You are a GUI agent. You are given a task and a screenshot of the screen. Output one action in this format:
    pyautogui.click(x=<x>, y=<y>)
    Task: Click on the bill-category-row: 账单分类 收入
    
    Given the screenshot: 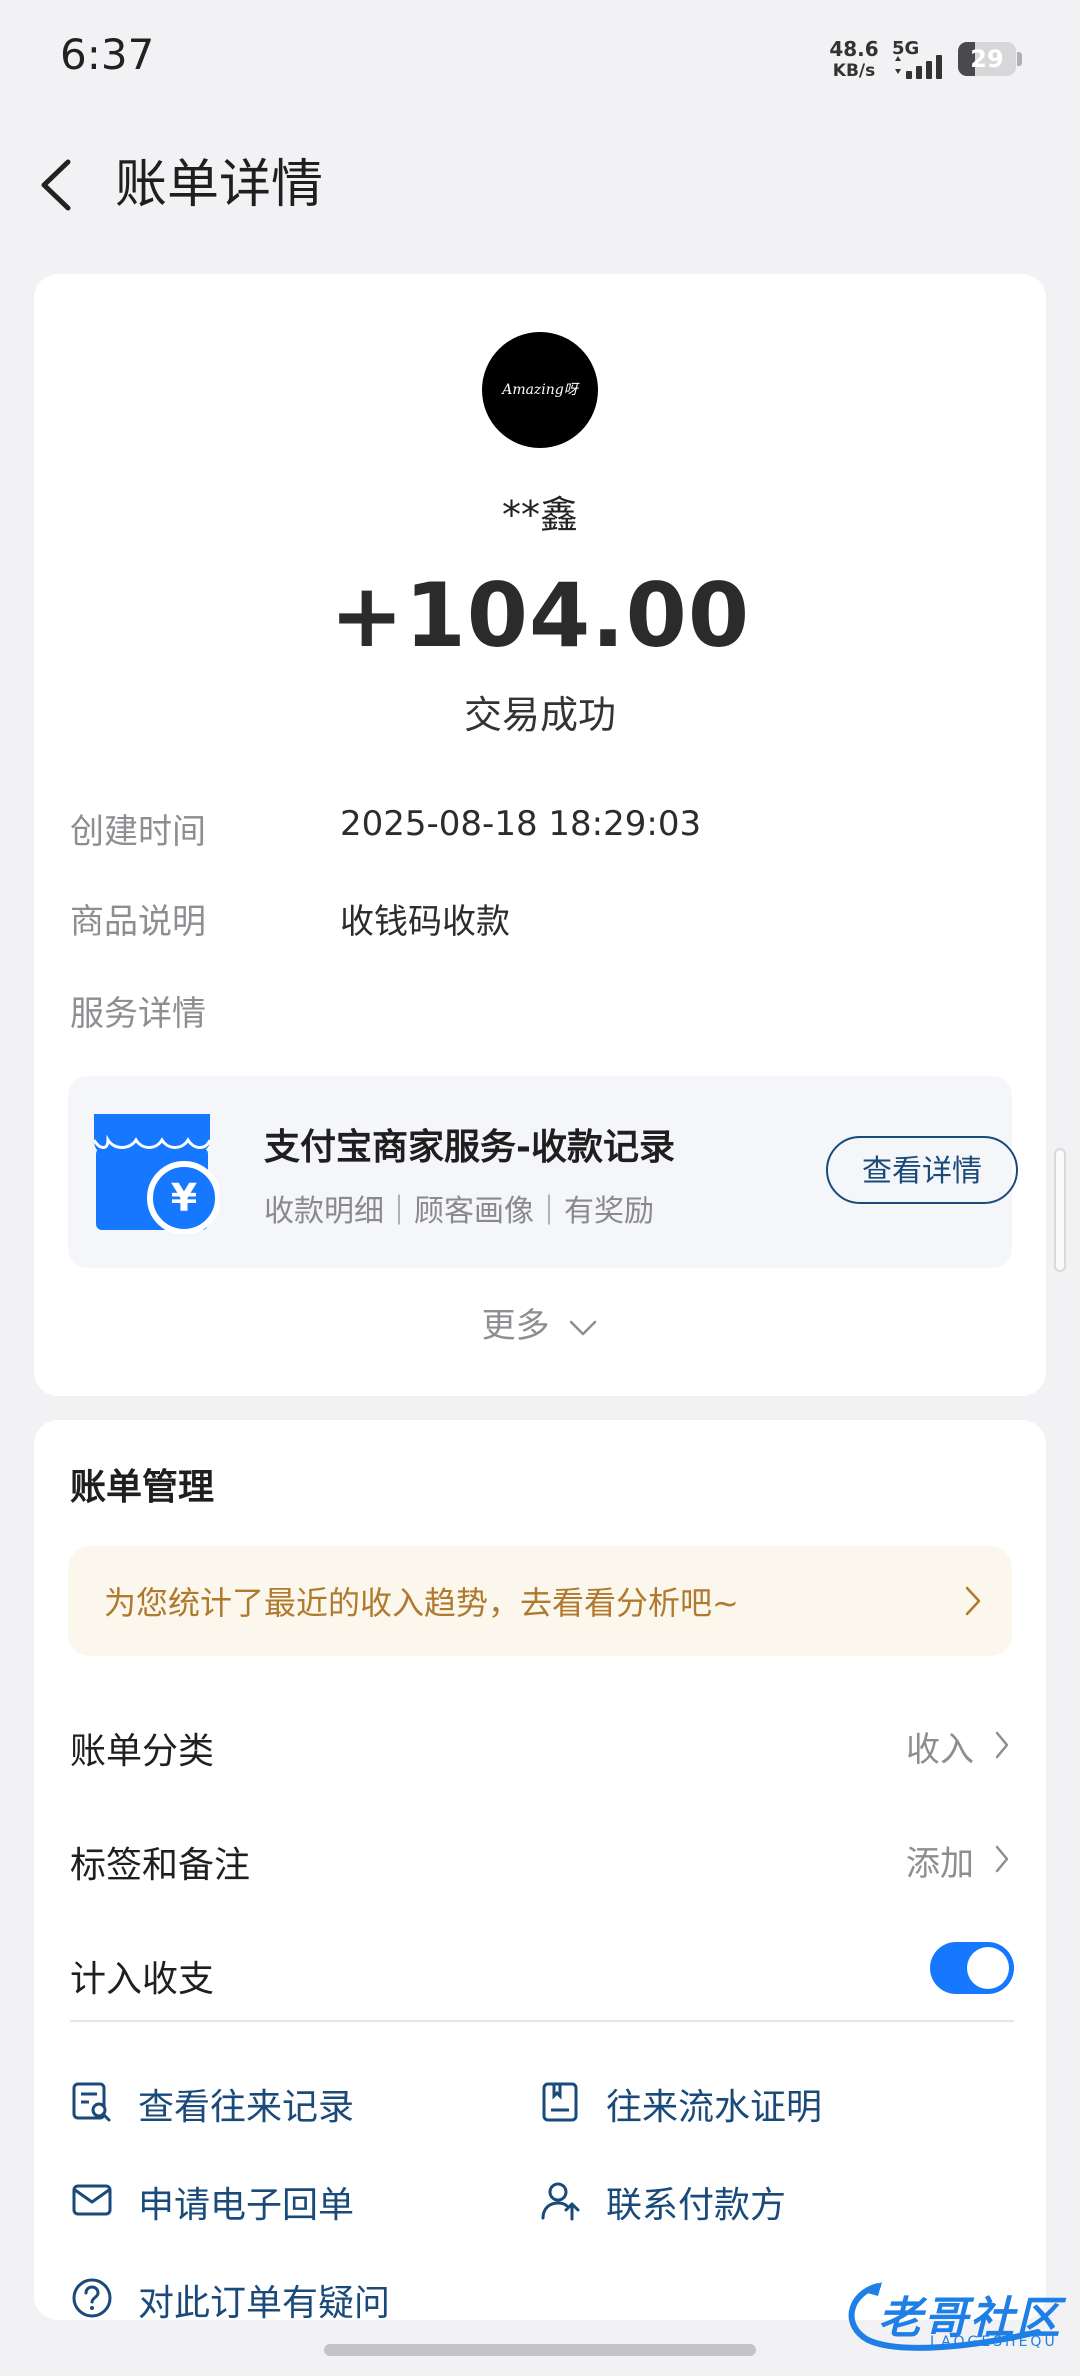 What is the action you would take?
    pyautogui.click(x=542, y=1744)
    